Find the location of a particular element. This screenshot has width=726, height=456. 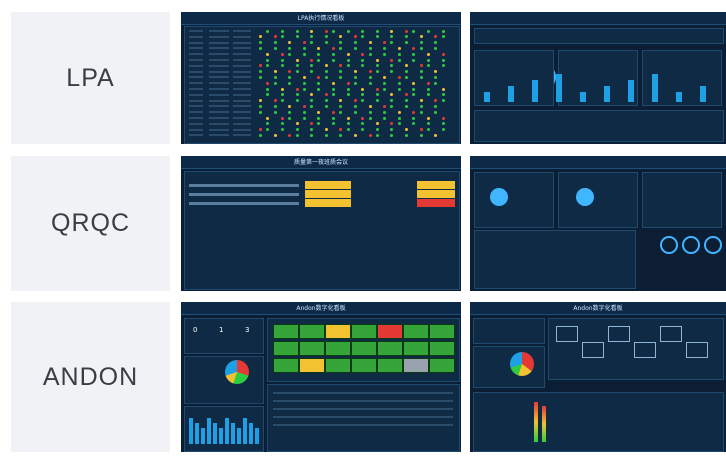

andon-dashboard-thumbnail: Andon数字化看板 0 1 3 is located at coordinates (321, 377).